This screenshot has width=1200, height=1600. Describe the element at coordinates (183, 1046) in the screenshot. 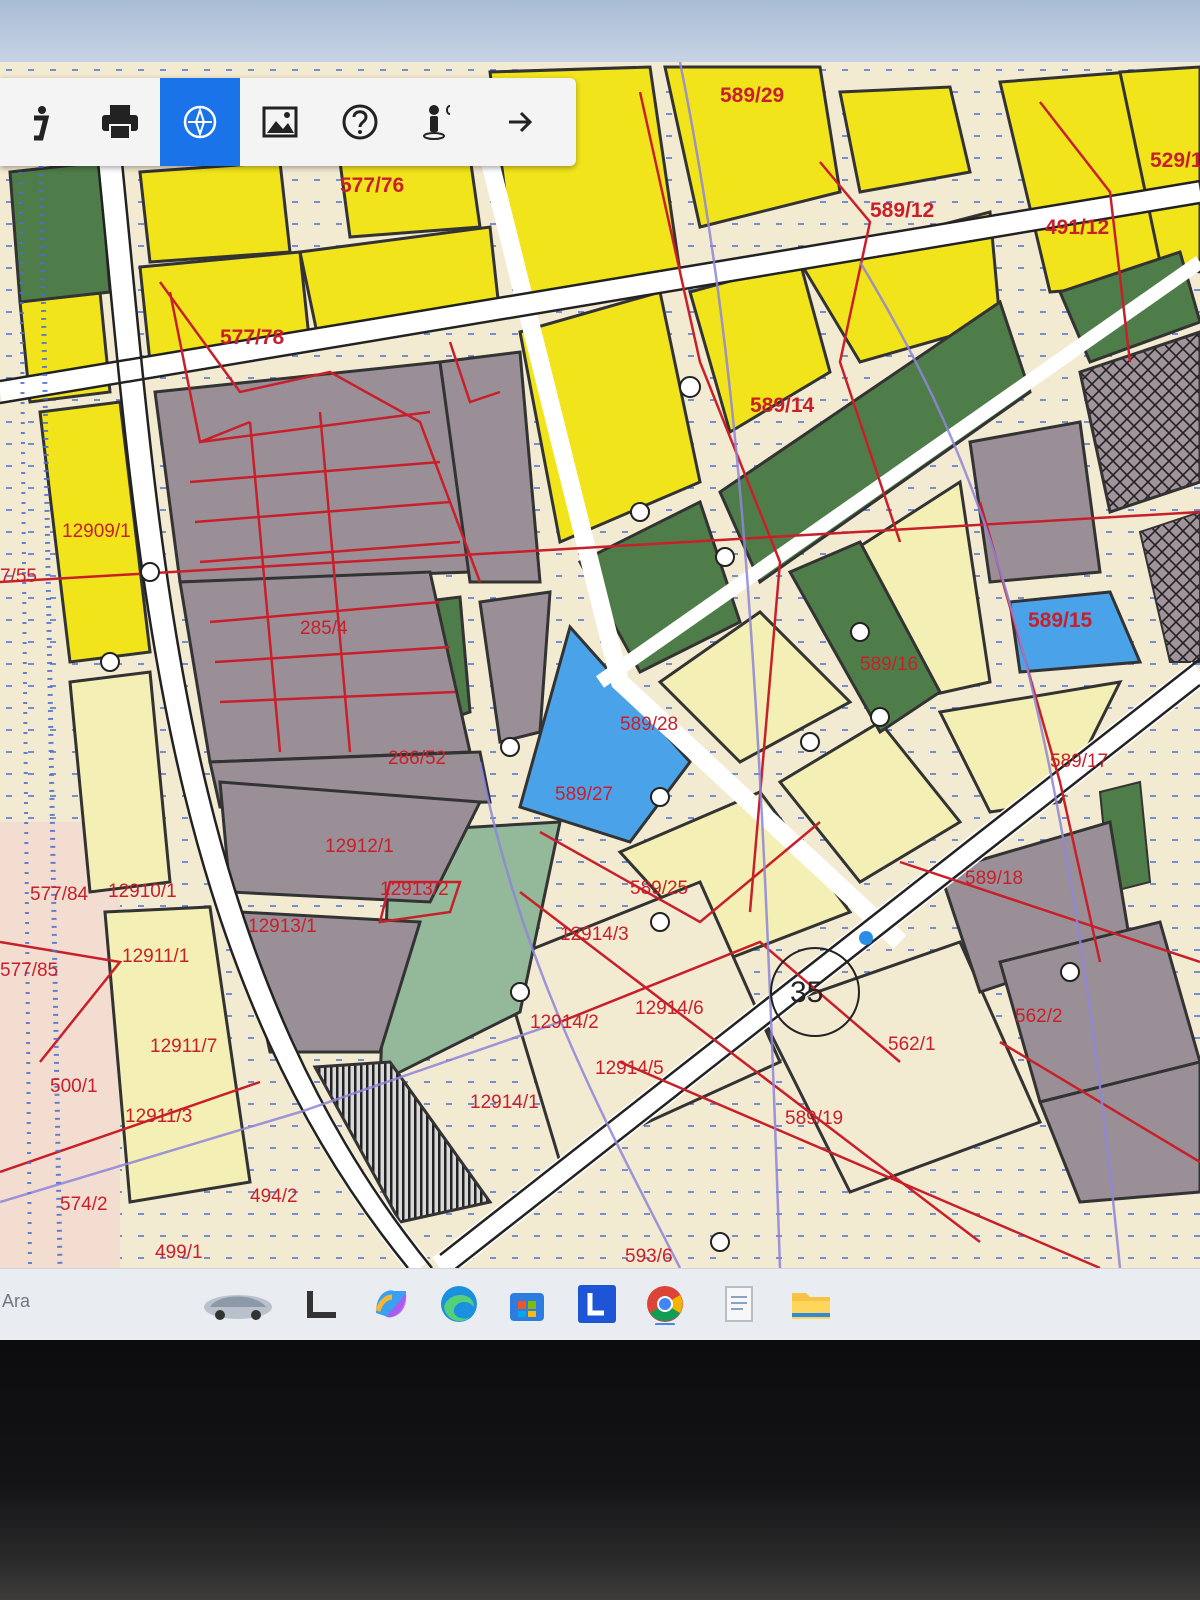

I see `parcel-label: 12911/7` at that location.